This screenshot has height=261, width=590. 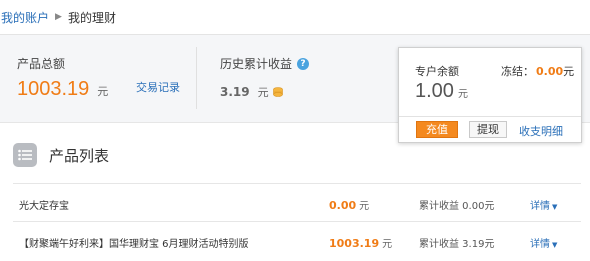 I want to click on history-value: 3.19, so click(x=235, y=92).